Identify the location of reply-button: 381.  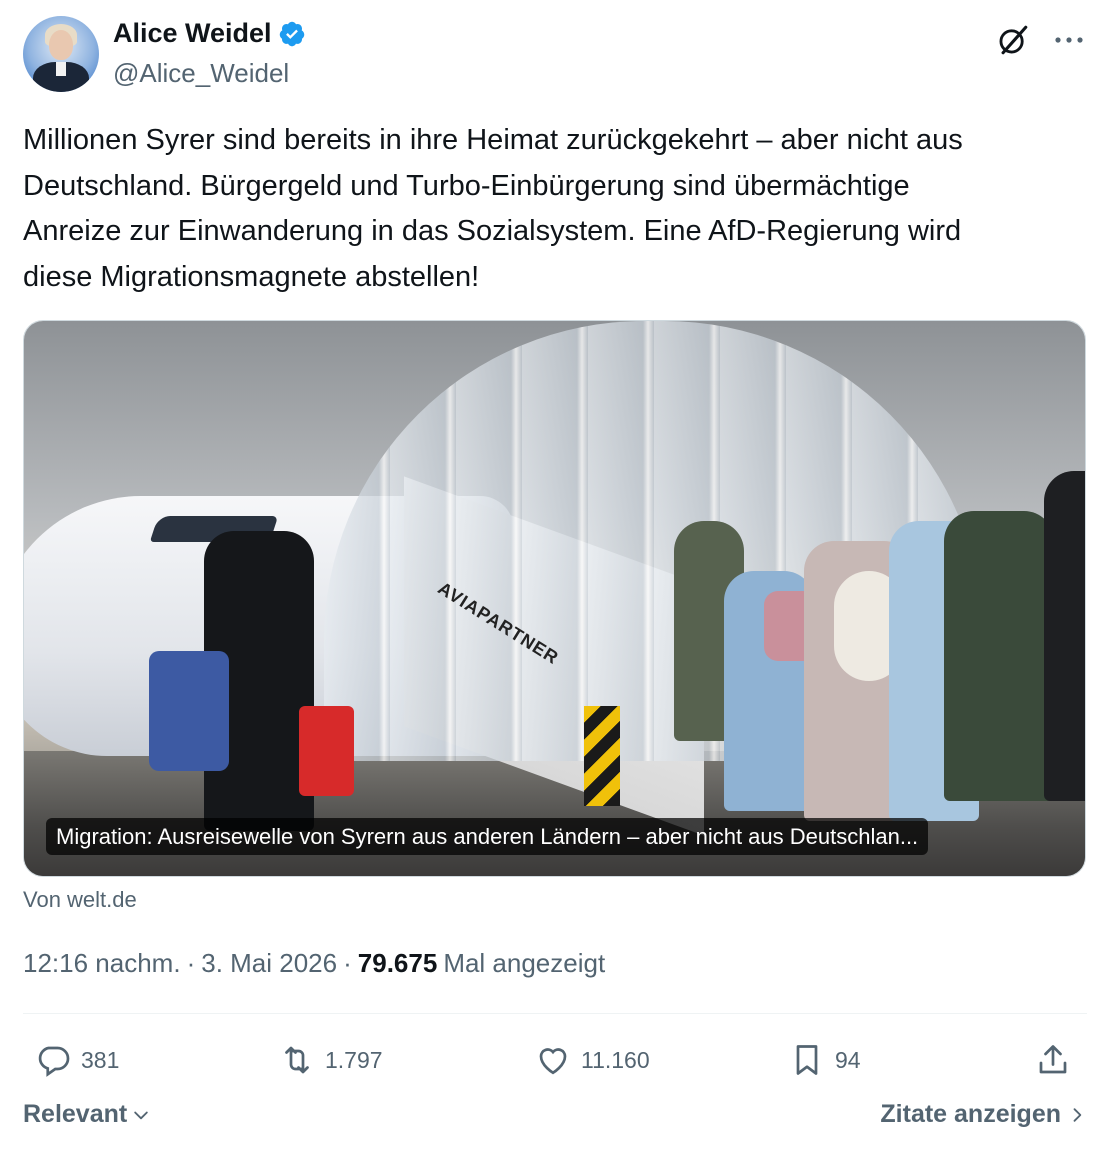
(77, 1060).